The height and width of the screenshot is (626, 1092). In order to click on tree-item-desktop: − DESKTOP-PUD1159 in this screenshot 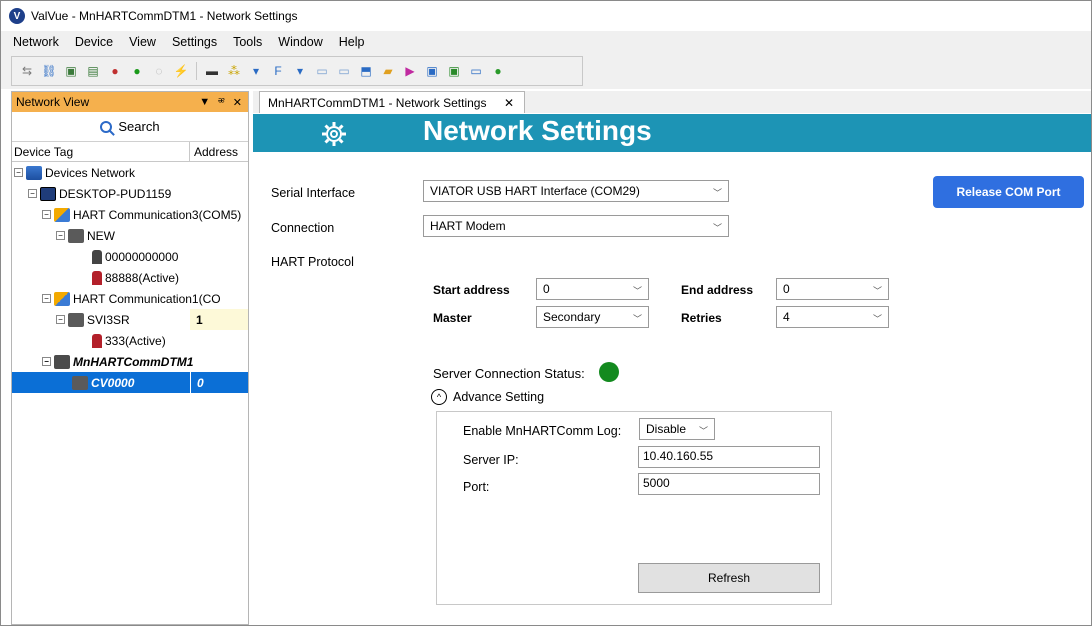, I will do `click(130, 193)`.